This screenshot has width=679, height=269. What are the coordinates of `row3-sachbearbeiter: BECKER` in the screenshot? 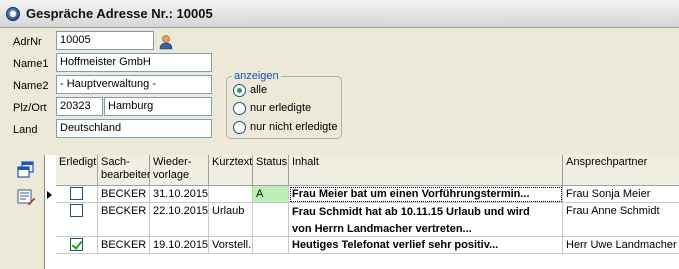 It's located at (124, 245).